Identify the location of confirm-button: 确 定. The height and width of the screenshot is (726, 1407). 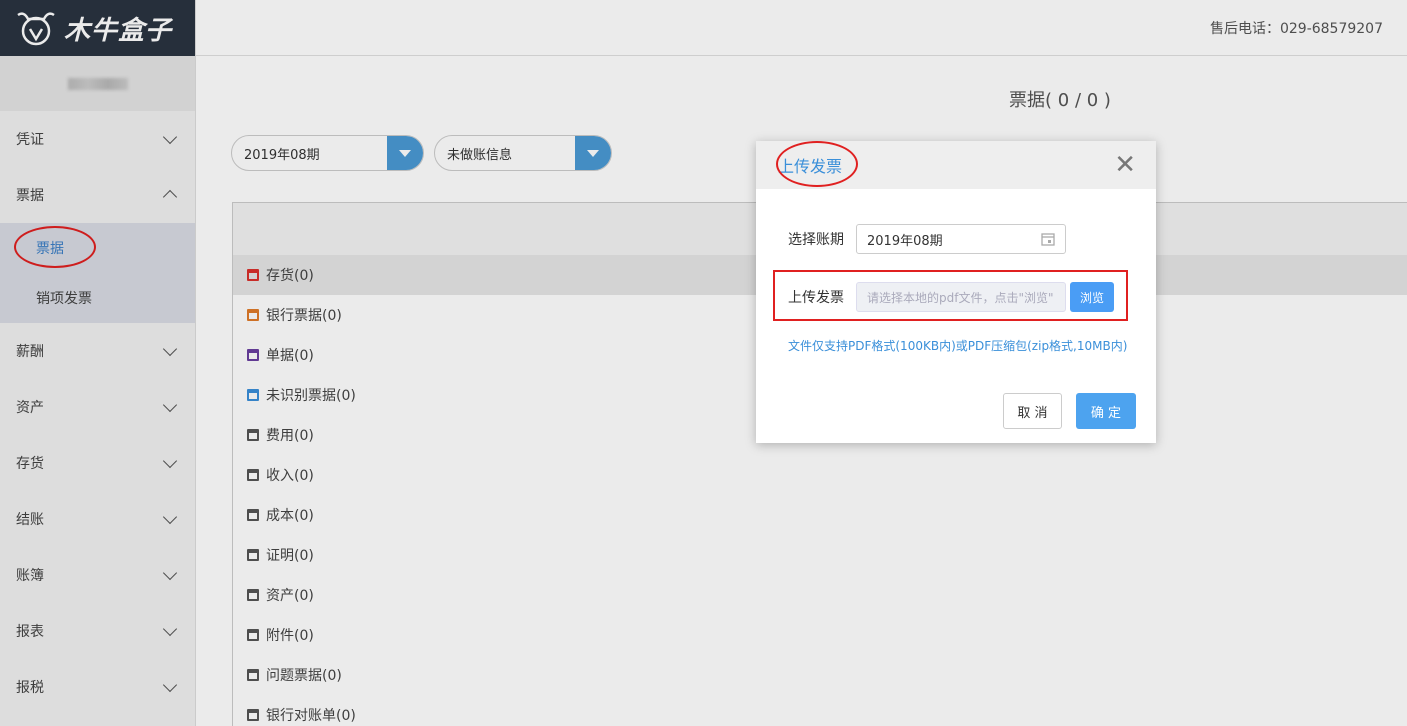
(1106, 411).